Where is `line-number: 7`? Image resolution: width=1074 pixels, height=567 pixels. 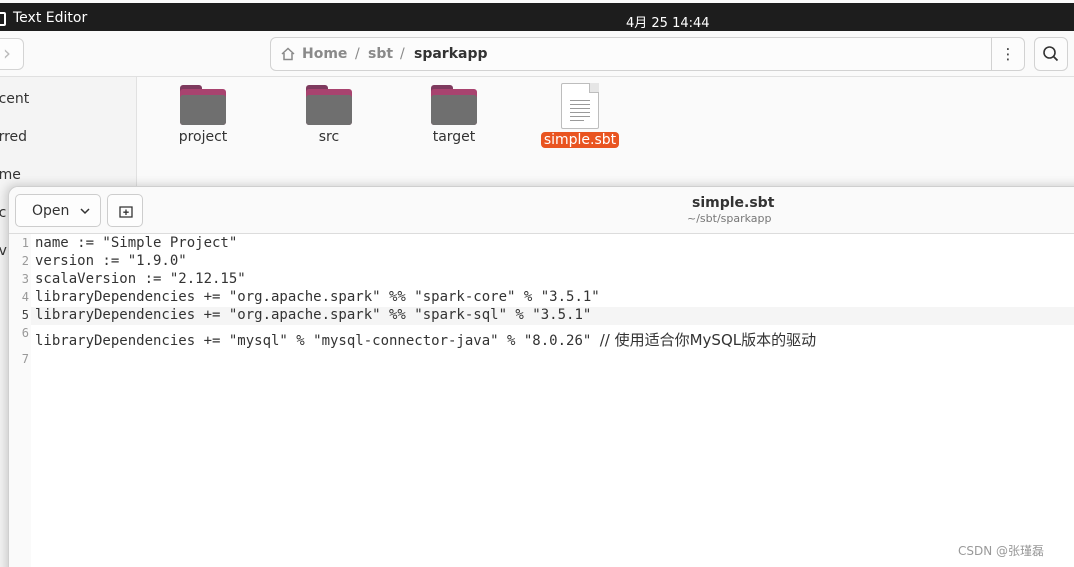
line-number: 7 is located at coordinates (25, 359).